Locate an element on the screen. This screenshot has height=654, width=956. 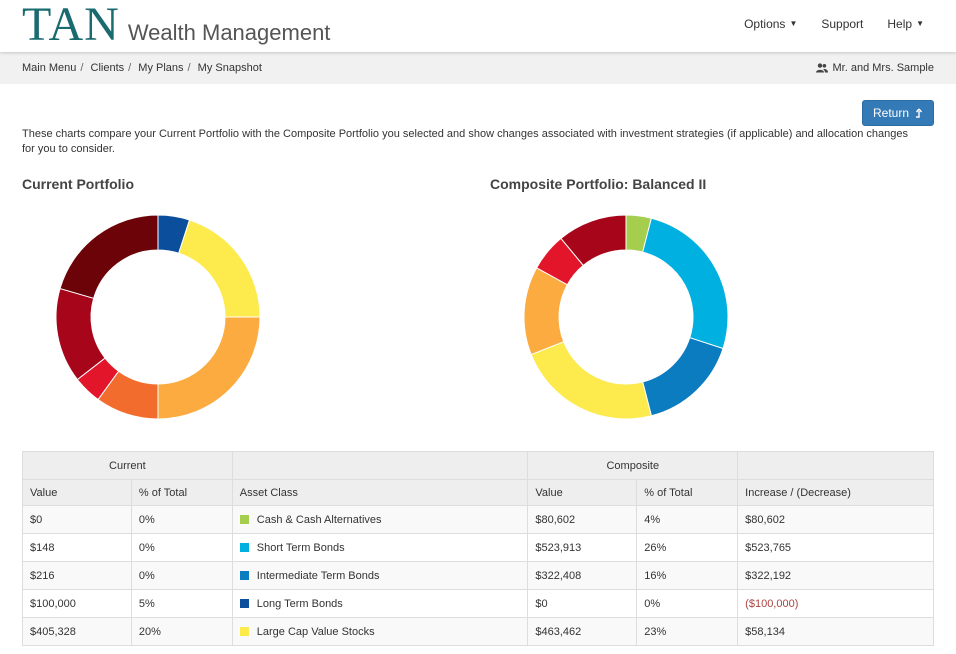
asset-class-cell-text: Cash & Cash Alternatives is located at coordinates (319, 519).